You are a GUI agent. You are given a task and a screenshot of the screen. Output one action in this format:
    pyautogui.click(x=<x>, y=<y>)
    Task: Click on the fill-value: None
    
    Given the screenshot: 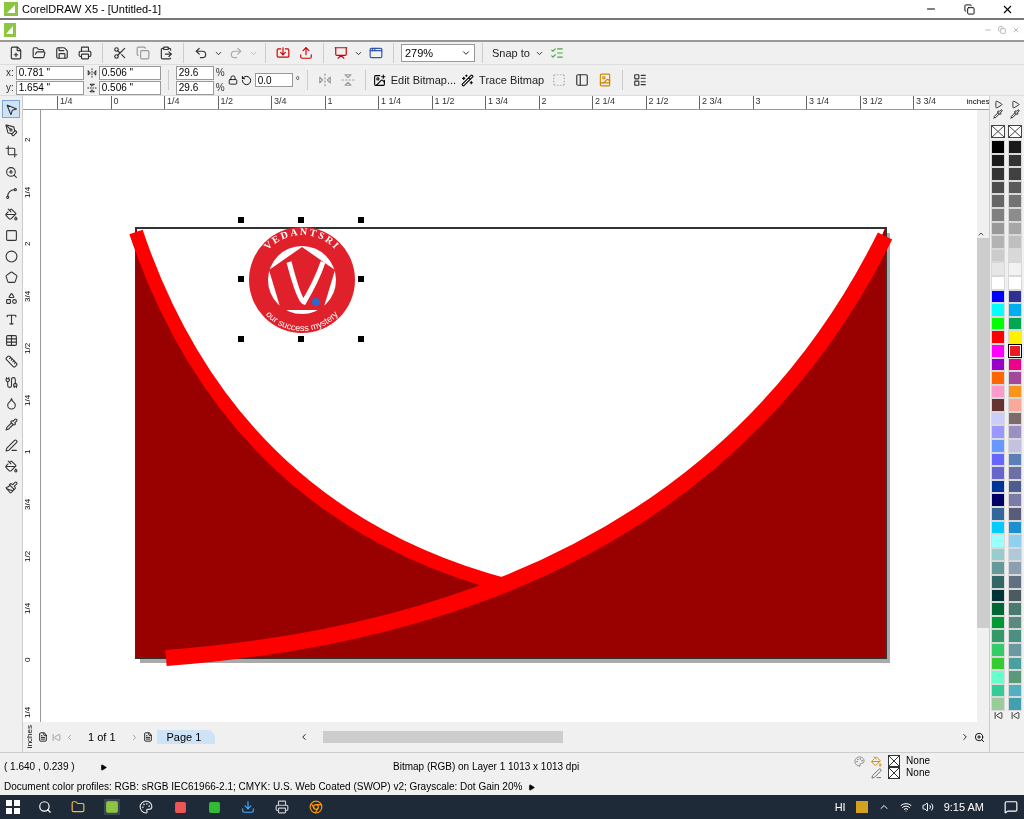 What is the action you would take?
    pyautogui.click(x=918, y=761)
    